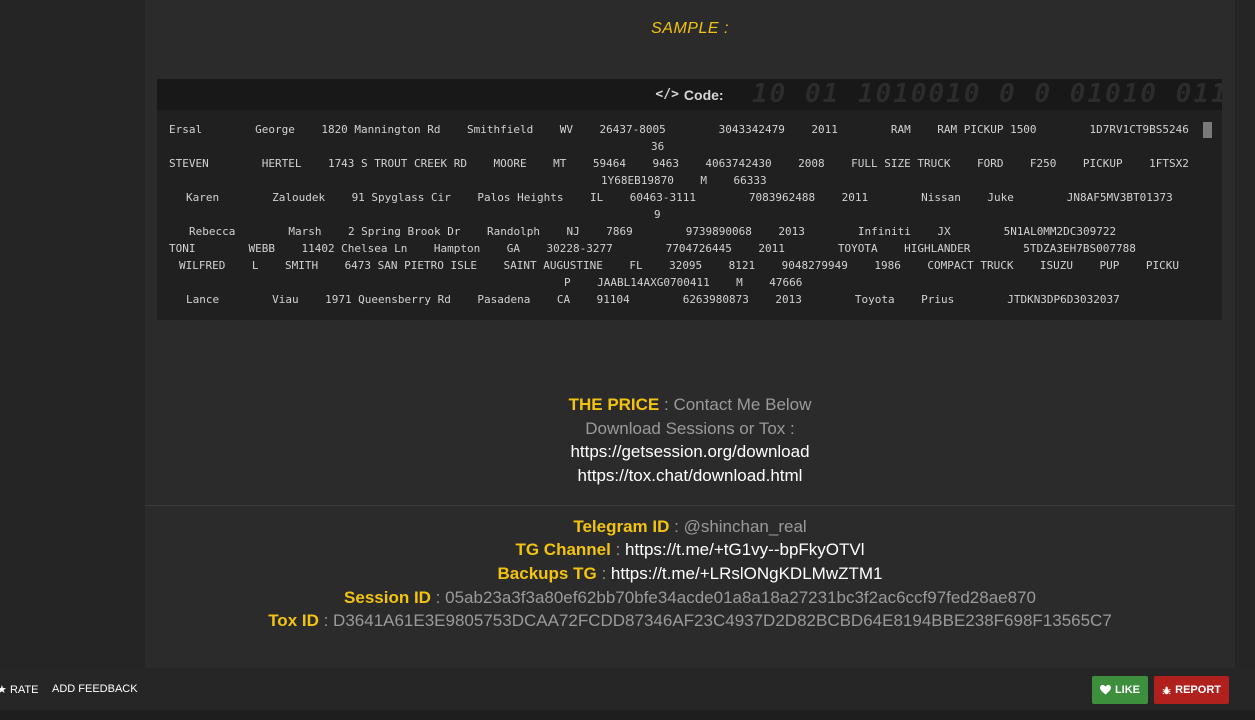 This screenshot has width=1255, height=720. What do you see at coordinates (684, 180) in the screenshot?
I see `code-line: 1Y68EB19870 M 66333` at bounding box center [684, 180].